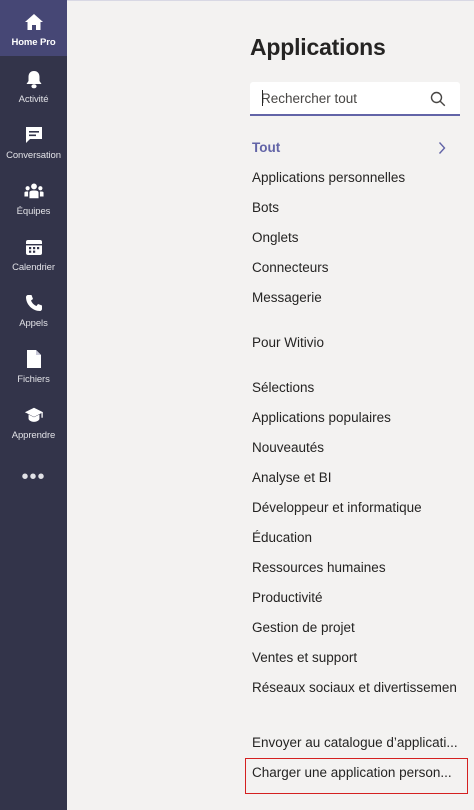  Describe the element at coordinates (33, 267) in the screenshot. I see `rail-label: Calendrier` at that location.